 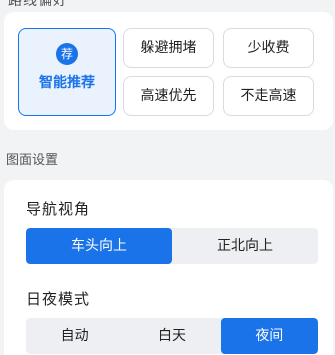 I want to click on avoid-highway-option: 不走高速, so click(x=268, y=96).